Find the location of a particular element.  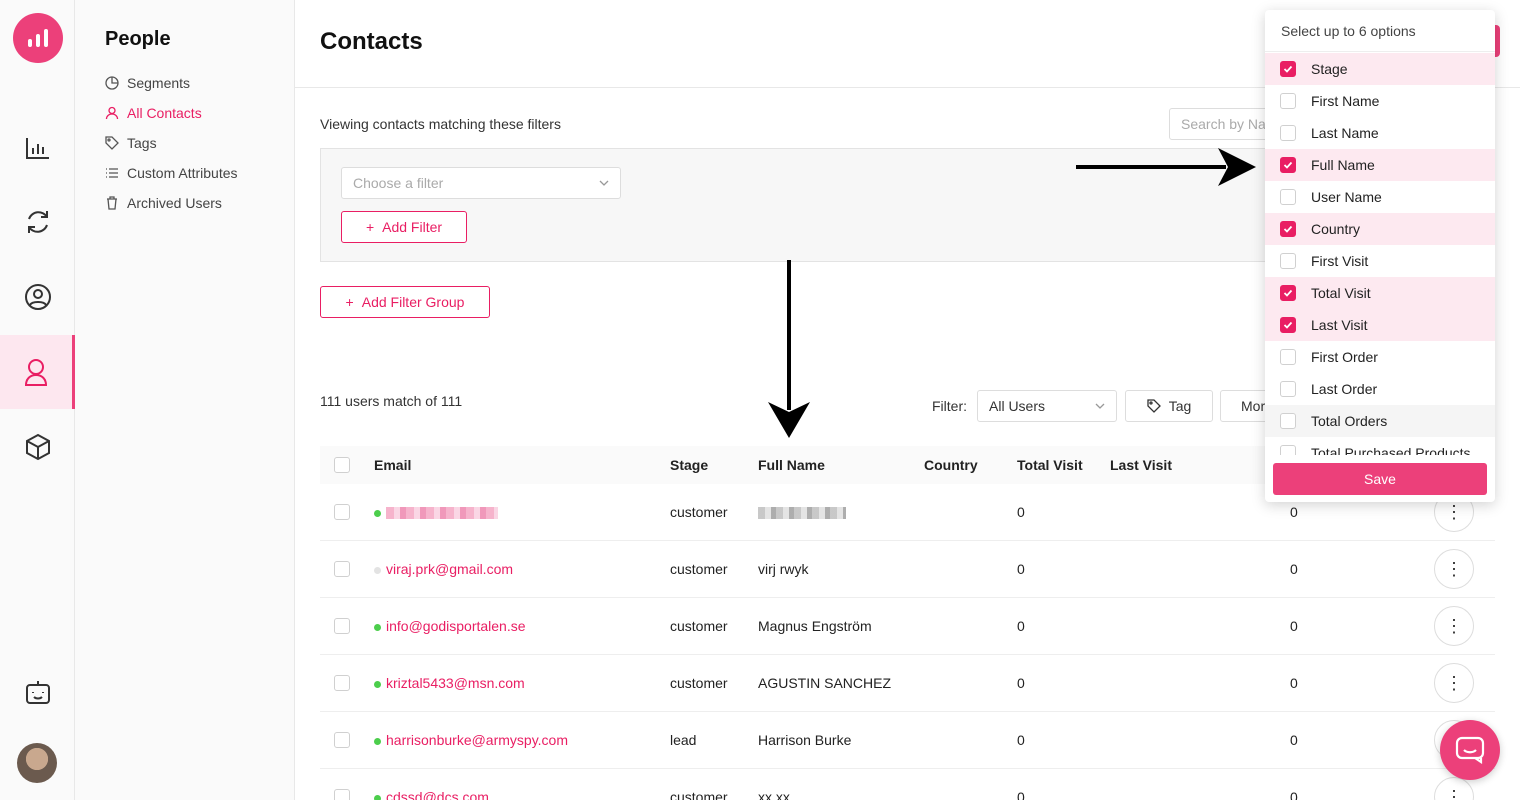

sidebar-item-custom-attributes: Custom Attributes is located at coordinates (171, 173).